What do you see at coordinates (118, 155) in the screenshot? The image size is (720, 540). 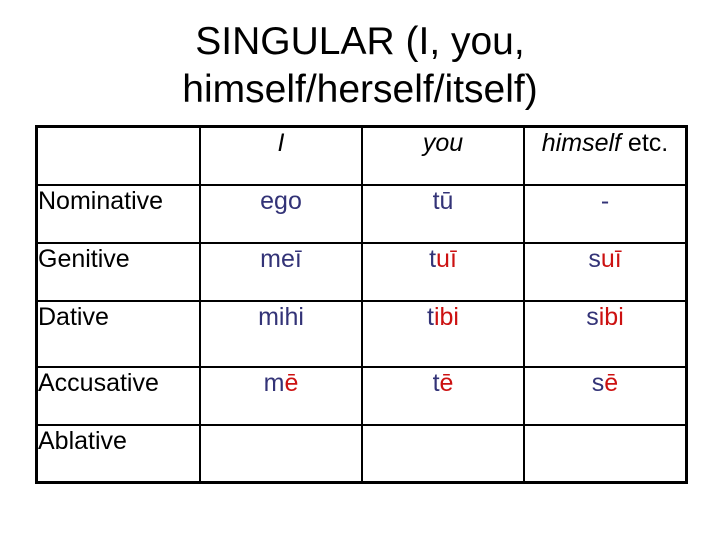 I see `header-corner-cell` at bounding box center [118, 155].